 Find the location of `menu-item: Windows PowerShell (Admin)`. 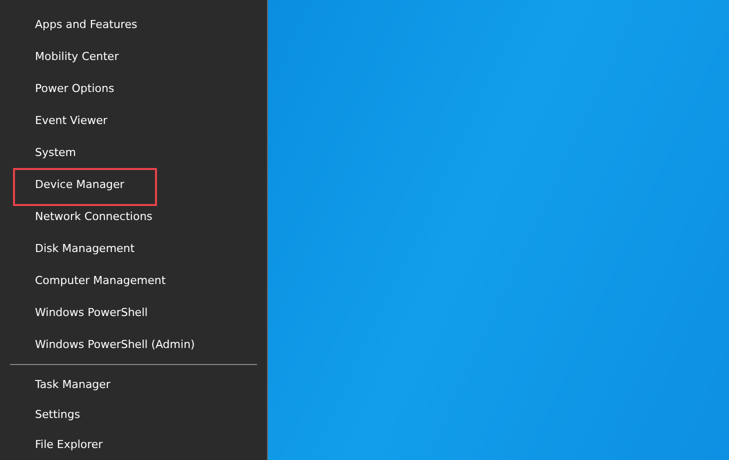

menu-item: Windows PowerShell (Admin) is located at coordinates (133, 344).